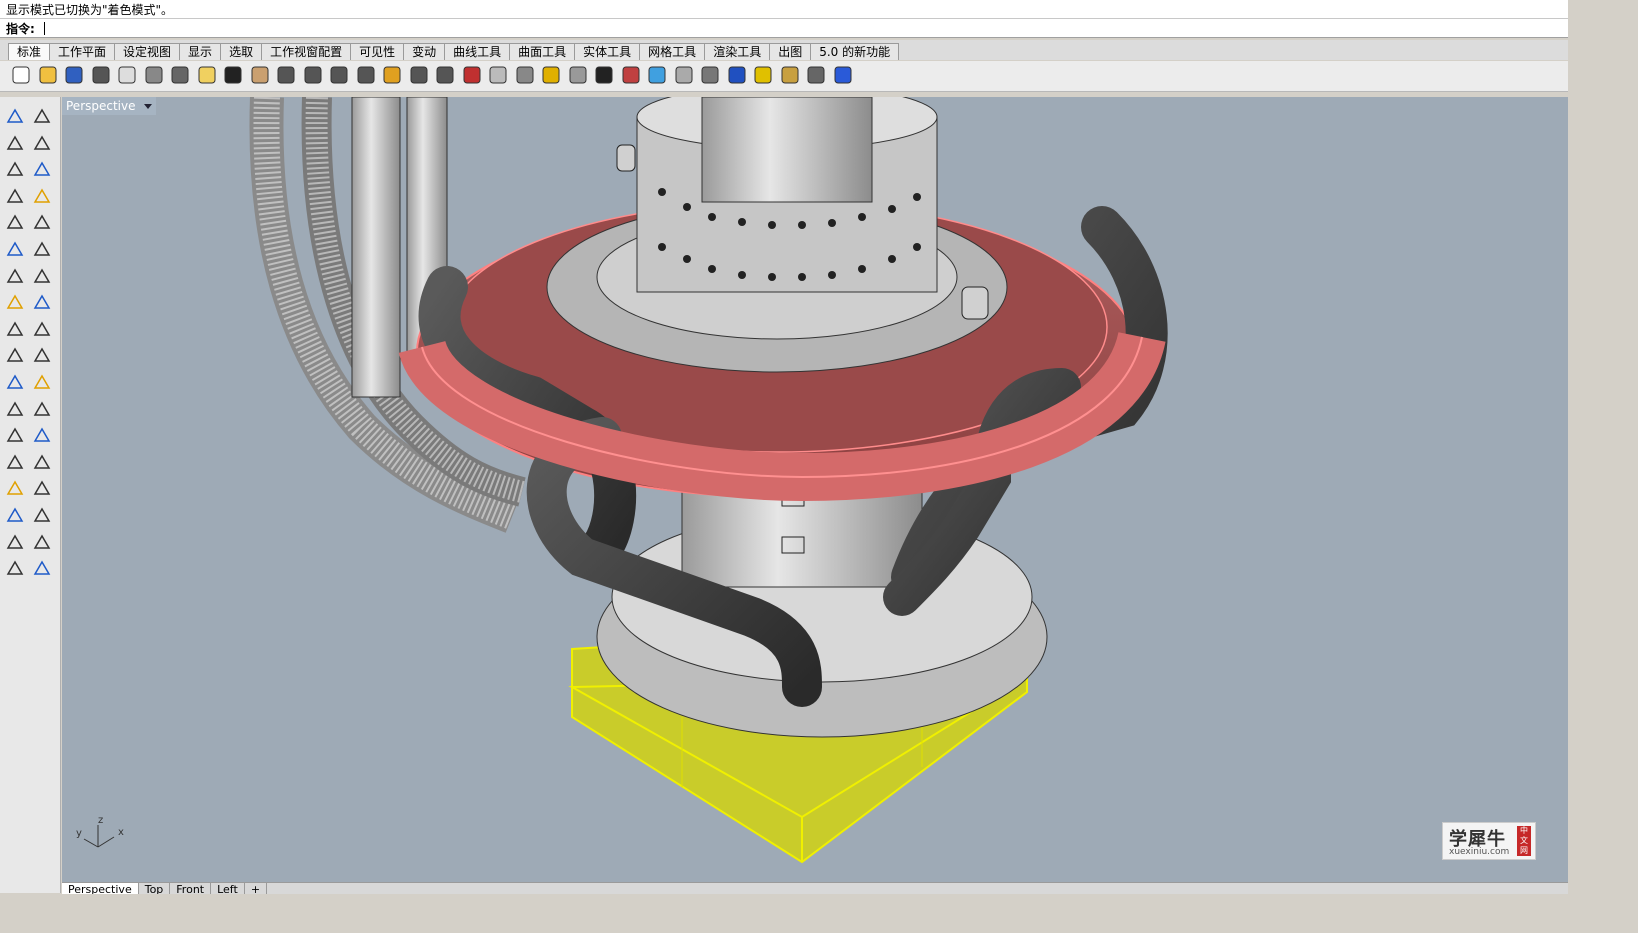 This screenshot has width=1638, height=933. Describe the element at coordinates (42, 196) in the screenshot. I see `rectangle-icon` at that location.